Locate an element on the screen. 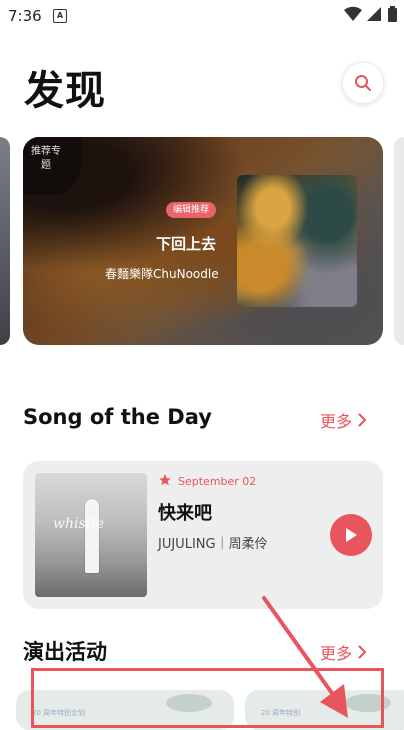 This screenshot has width=404, height=730. banner-song-title: 下回上去 is located at coordinates (186, 244).